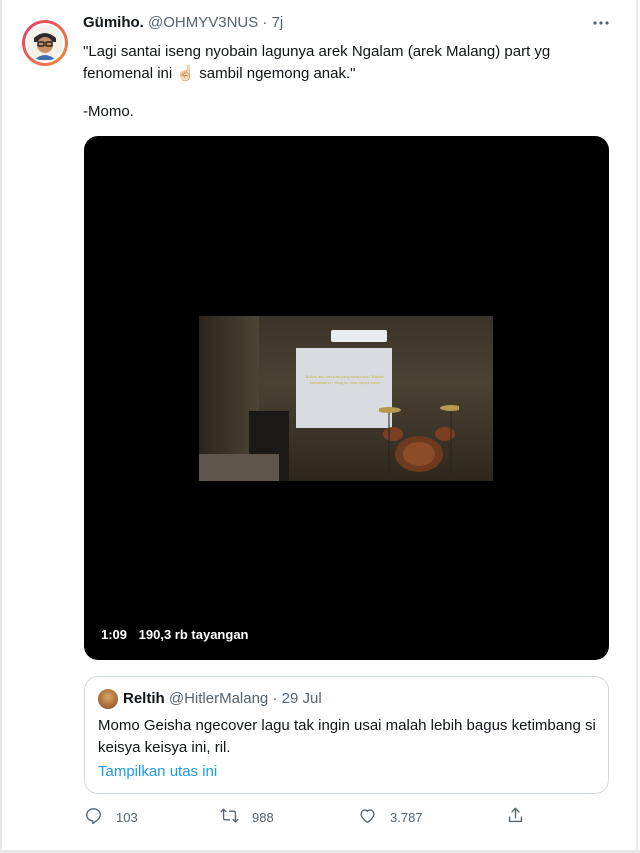 The width and height of the screenshot is (640, 853). What do you see at coordinates (113, 22) in the screenshot?
I see `author-display-name: Gümiho.` at bounding box center [113, 22].